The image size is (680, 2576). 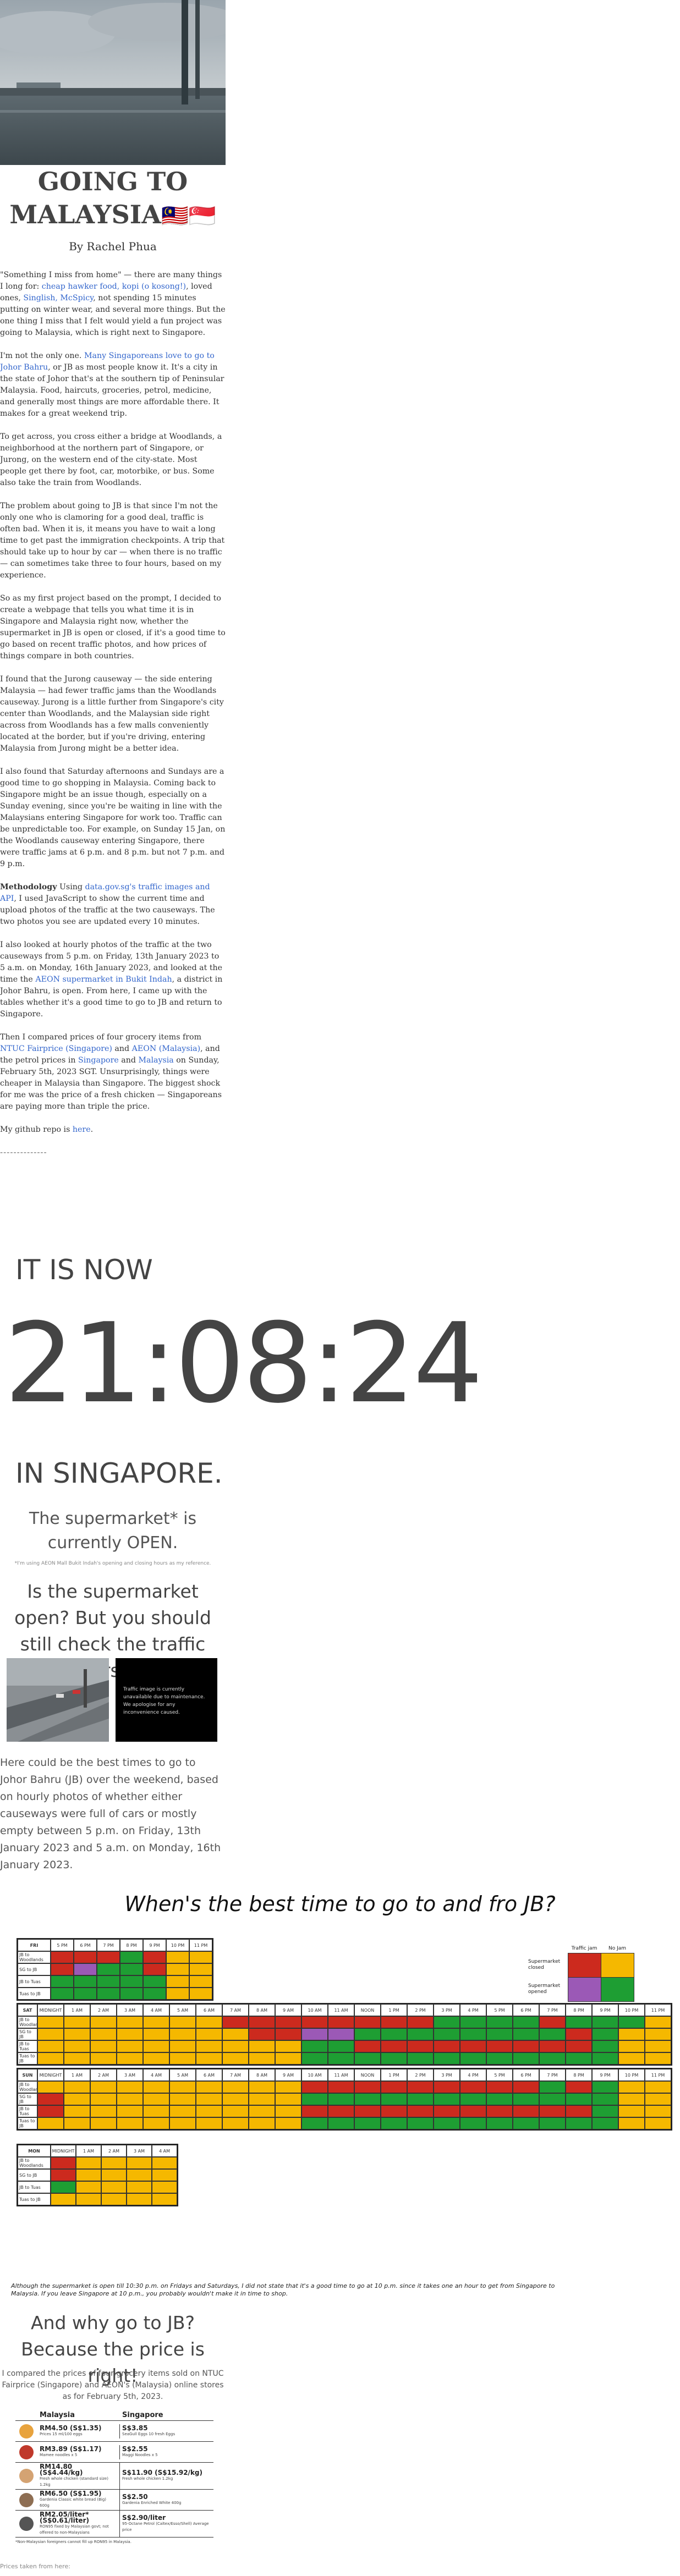 I want to click on col-malaysia: Malaysia, so click(x=57, y=2415).